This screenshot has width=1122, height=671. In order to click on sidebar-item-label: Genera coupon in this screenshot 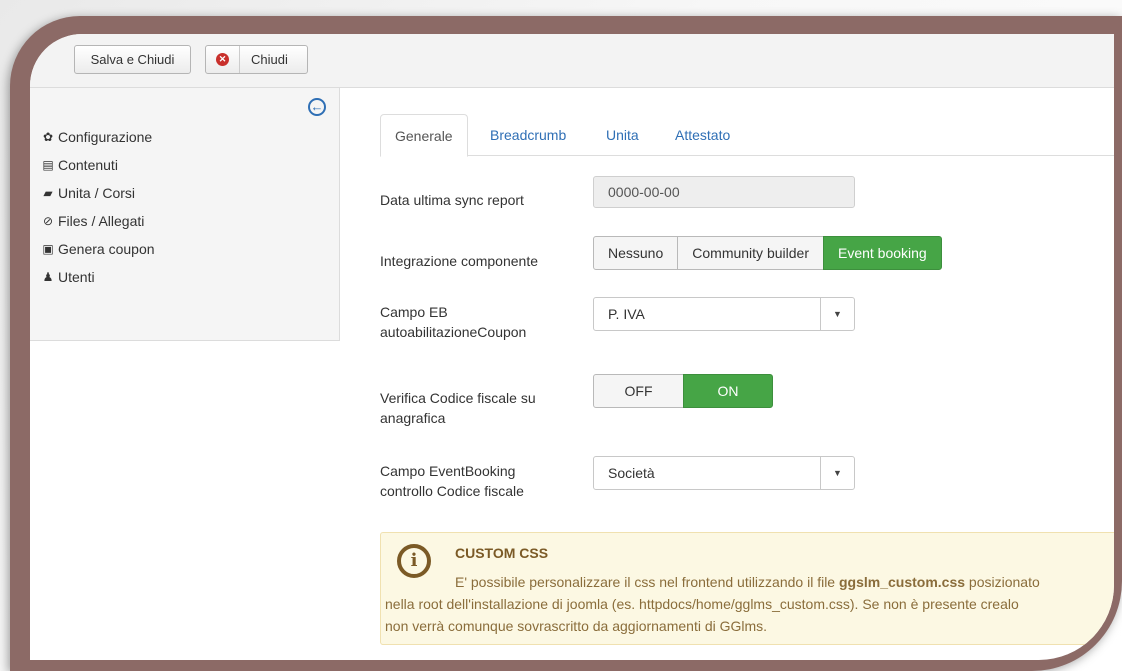, I will do `click(106, 249)`.